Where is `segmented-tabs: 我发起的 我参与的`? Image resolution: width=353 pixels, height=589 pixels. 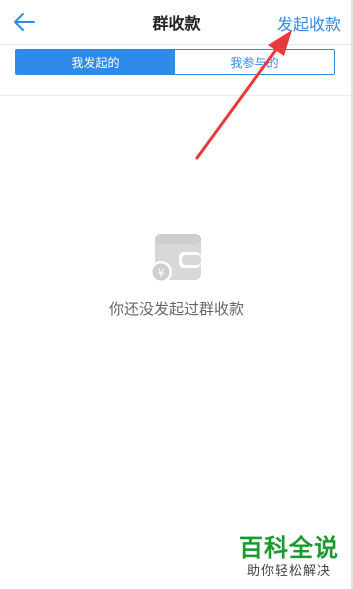 segmented-tabs: 我发起的 我参与的 is located at coordinates (175, 62).